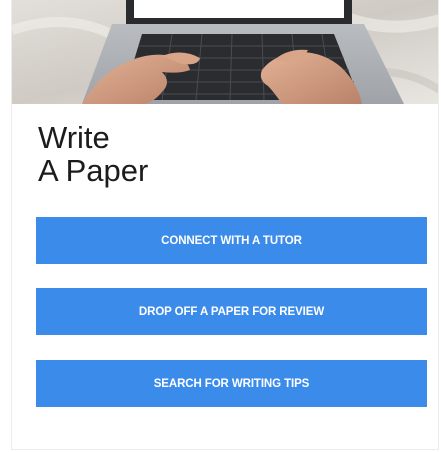 The height and width of the screenshot is (452, 441). Describe the element at coordinates (93, 170) in the screenshot. I see `page-title-line-2: A Paper` at that location.